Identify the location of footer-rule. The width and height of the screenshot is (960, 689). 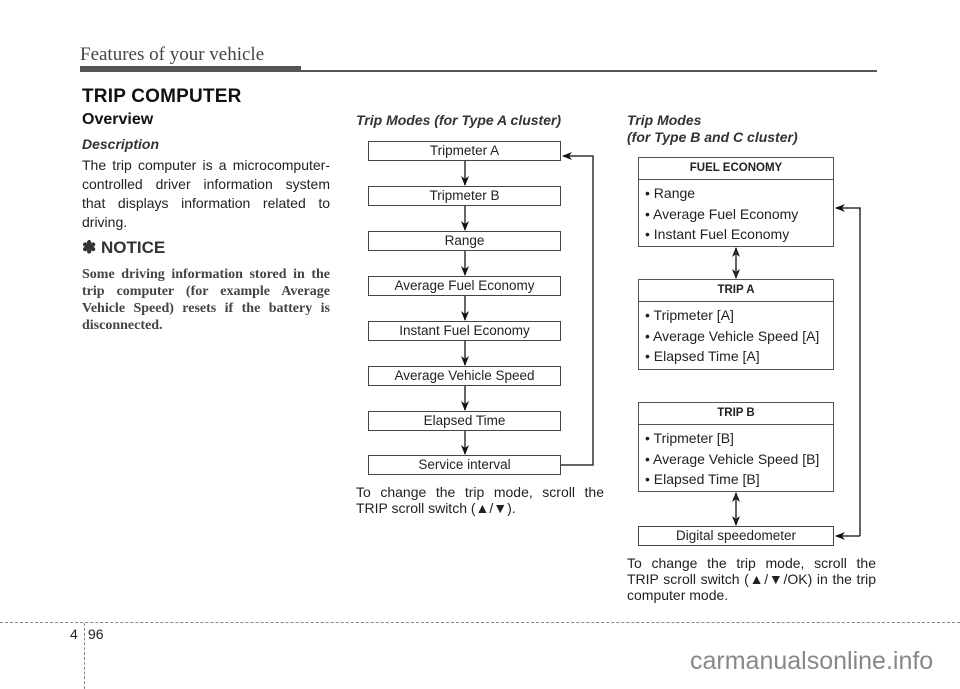
(480, 622).